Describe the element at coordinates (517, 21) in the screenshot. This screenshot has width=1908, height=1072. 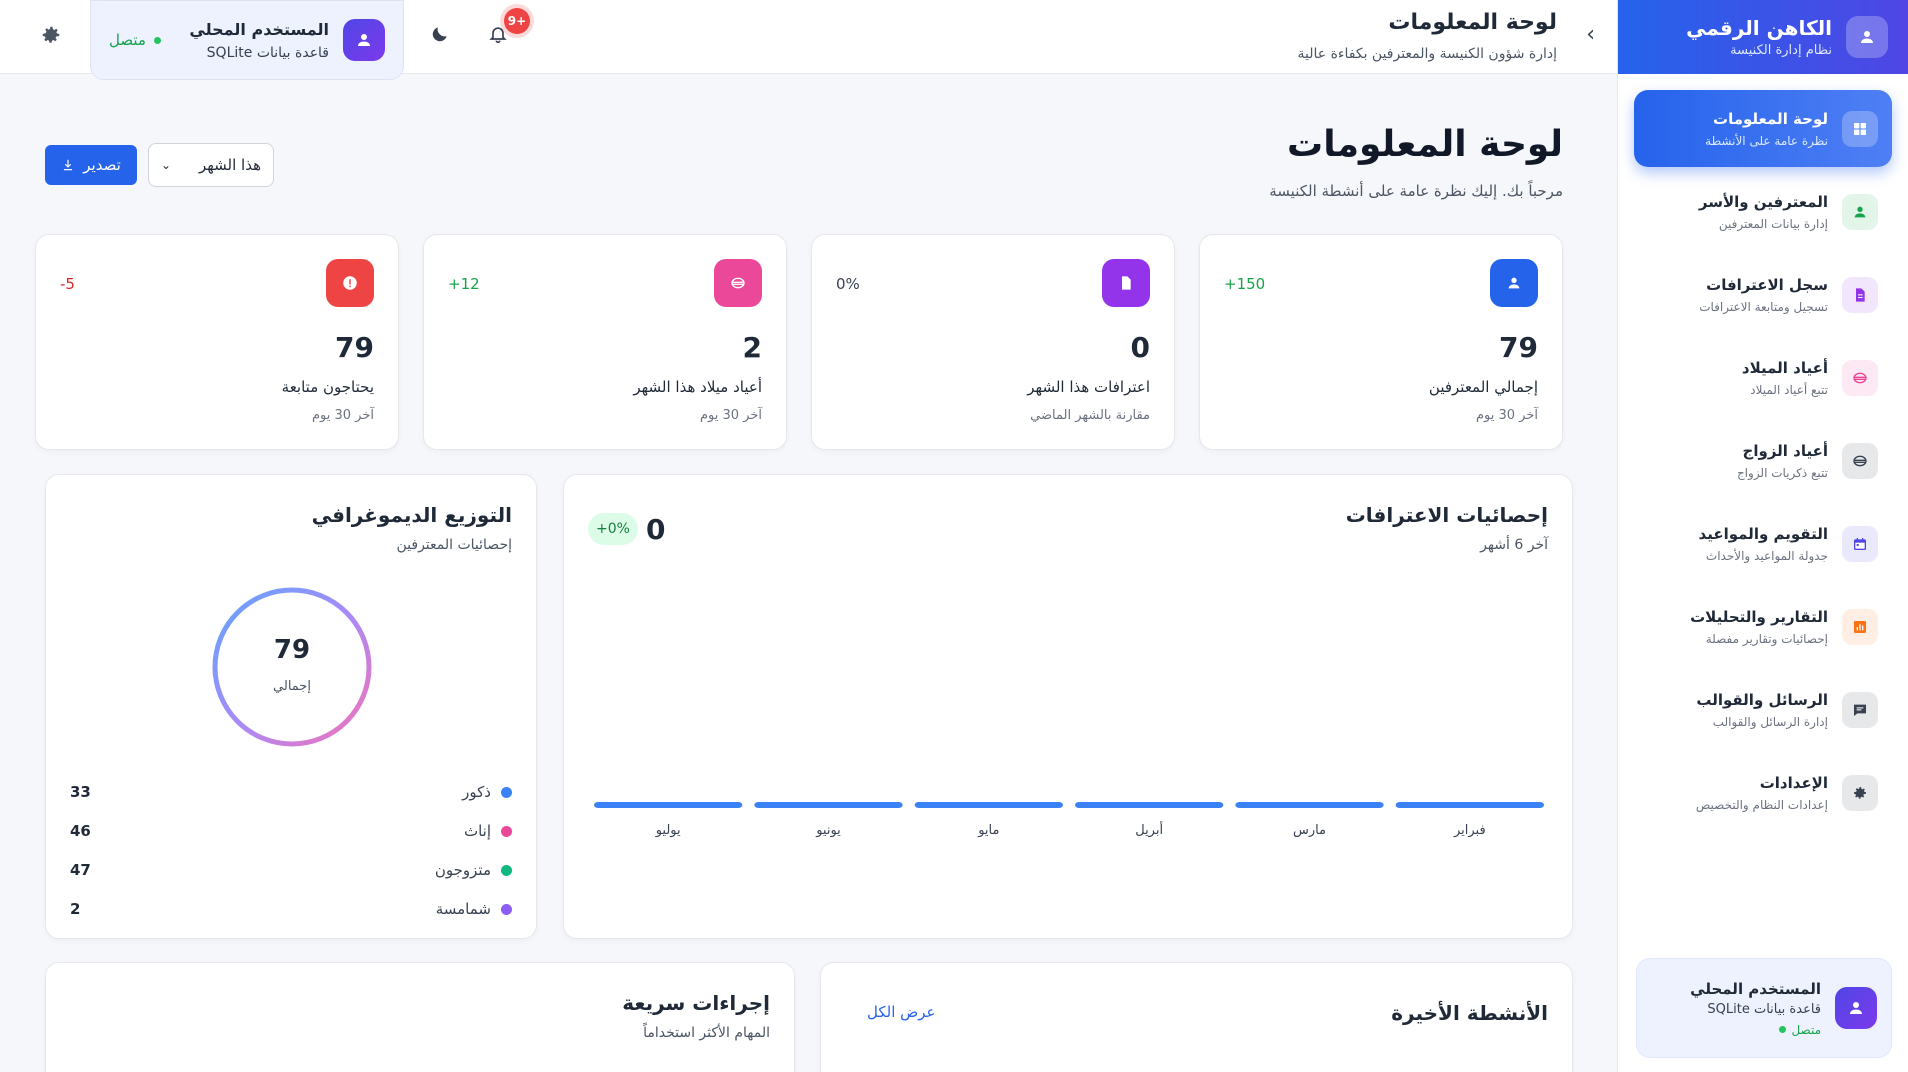
I see `notification-badge: +9` at that location.